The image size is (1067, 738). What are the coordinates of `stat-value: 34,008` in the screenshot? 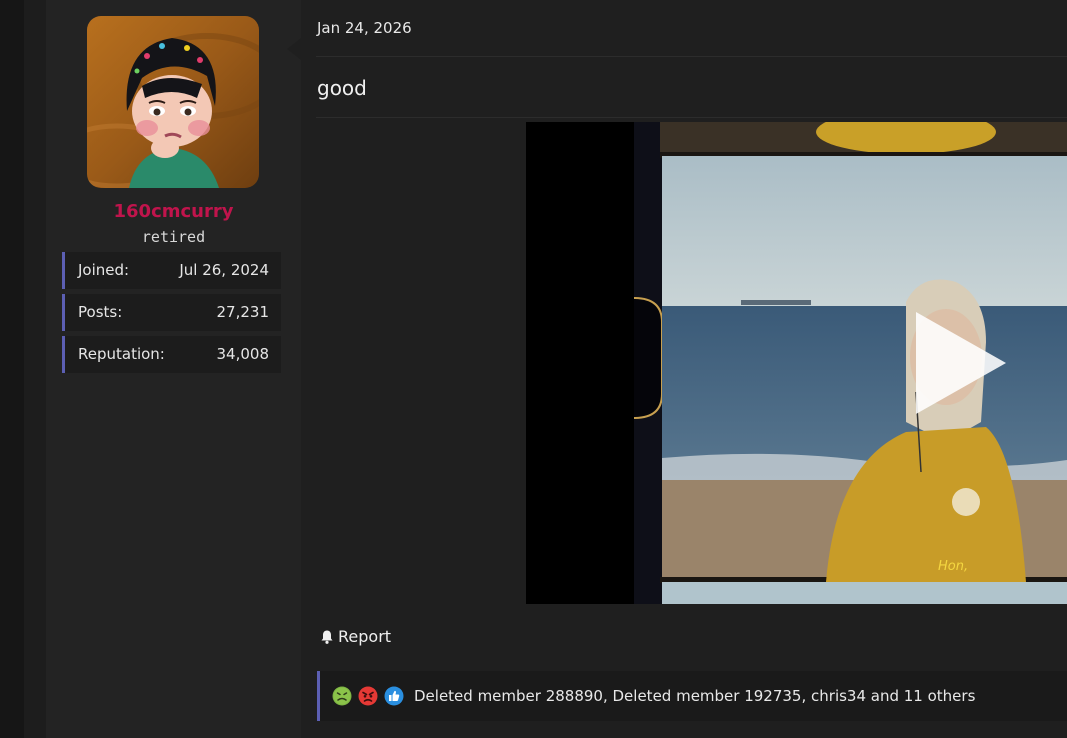 It's located at (243, 354).